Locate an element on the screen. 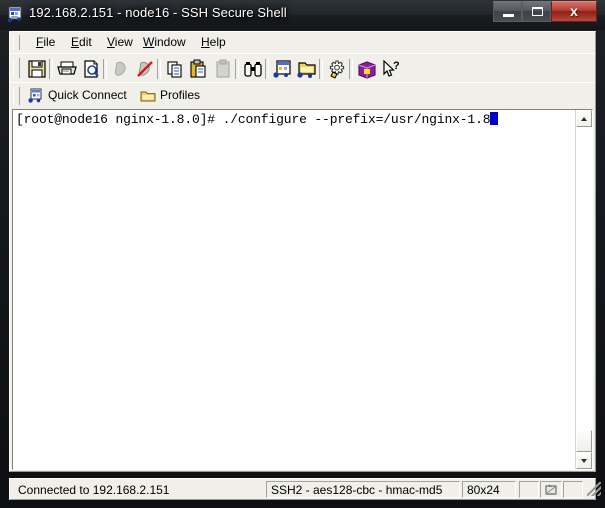  copy-button is located at coordinates (175, 69).